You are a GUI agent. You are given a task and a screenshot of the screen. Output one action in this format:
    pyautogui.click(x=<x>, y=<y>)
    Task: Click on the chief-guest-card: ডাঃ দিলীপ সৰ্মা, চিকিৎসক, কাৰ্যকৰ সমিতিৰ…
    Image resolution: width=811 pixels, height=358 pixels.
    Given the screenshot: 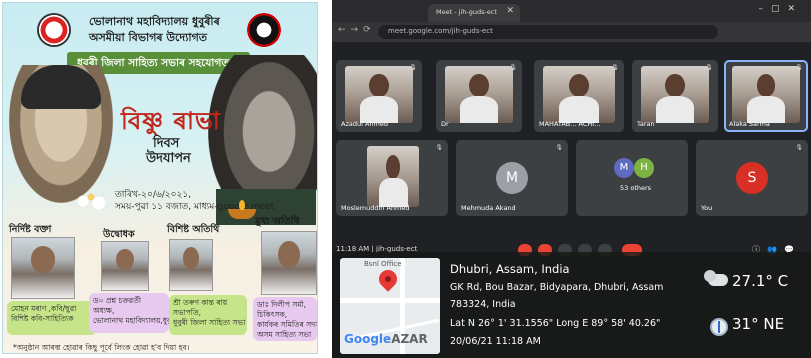 What is the action you would take?
    pyautogui.click(x=285, y=319)
    